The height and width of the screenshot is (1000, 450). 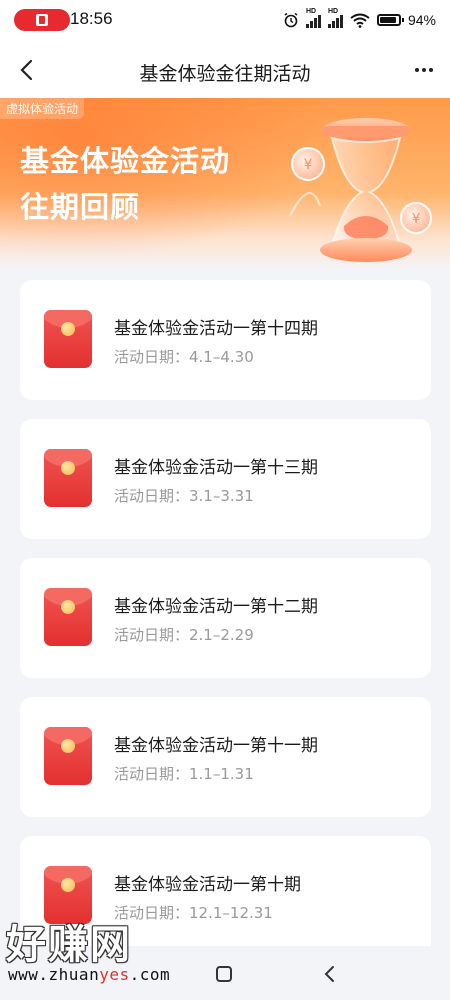 I want to click on record-icon, so click(x=42, y=20).